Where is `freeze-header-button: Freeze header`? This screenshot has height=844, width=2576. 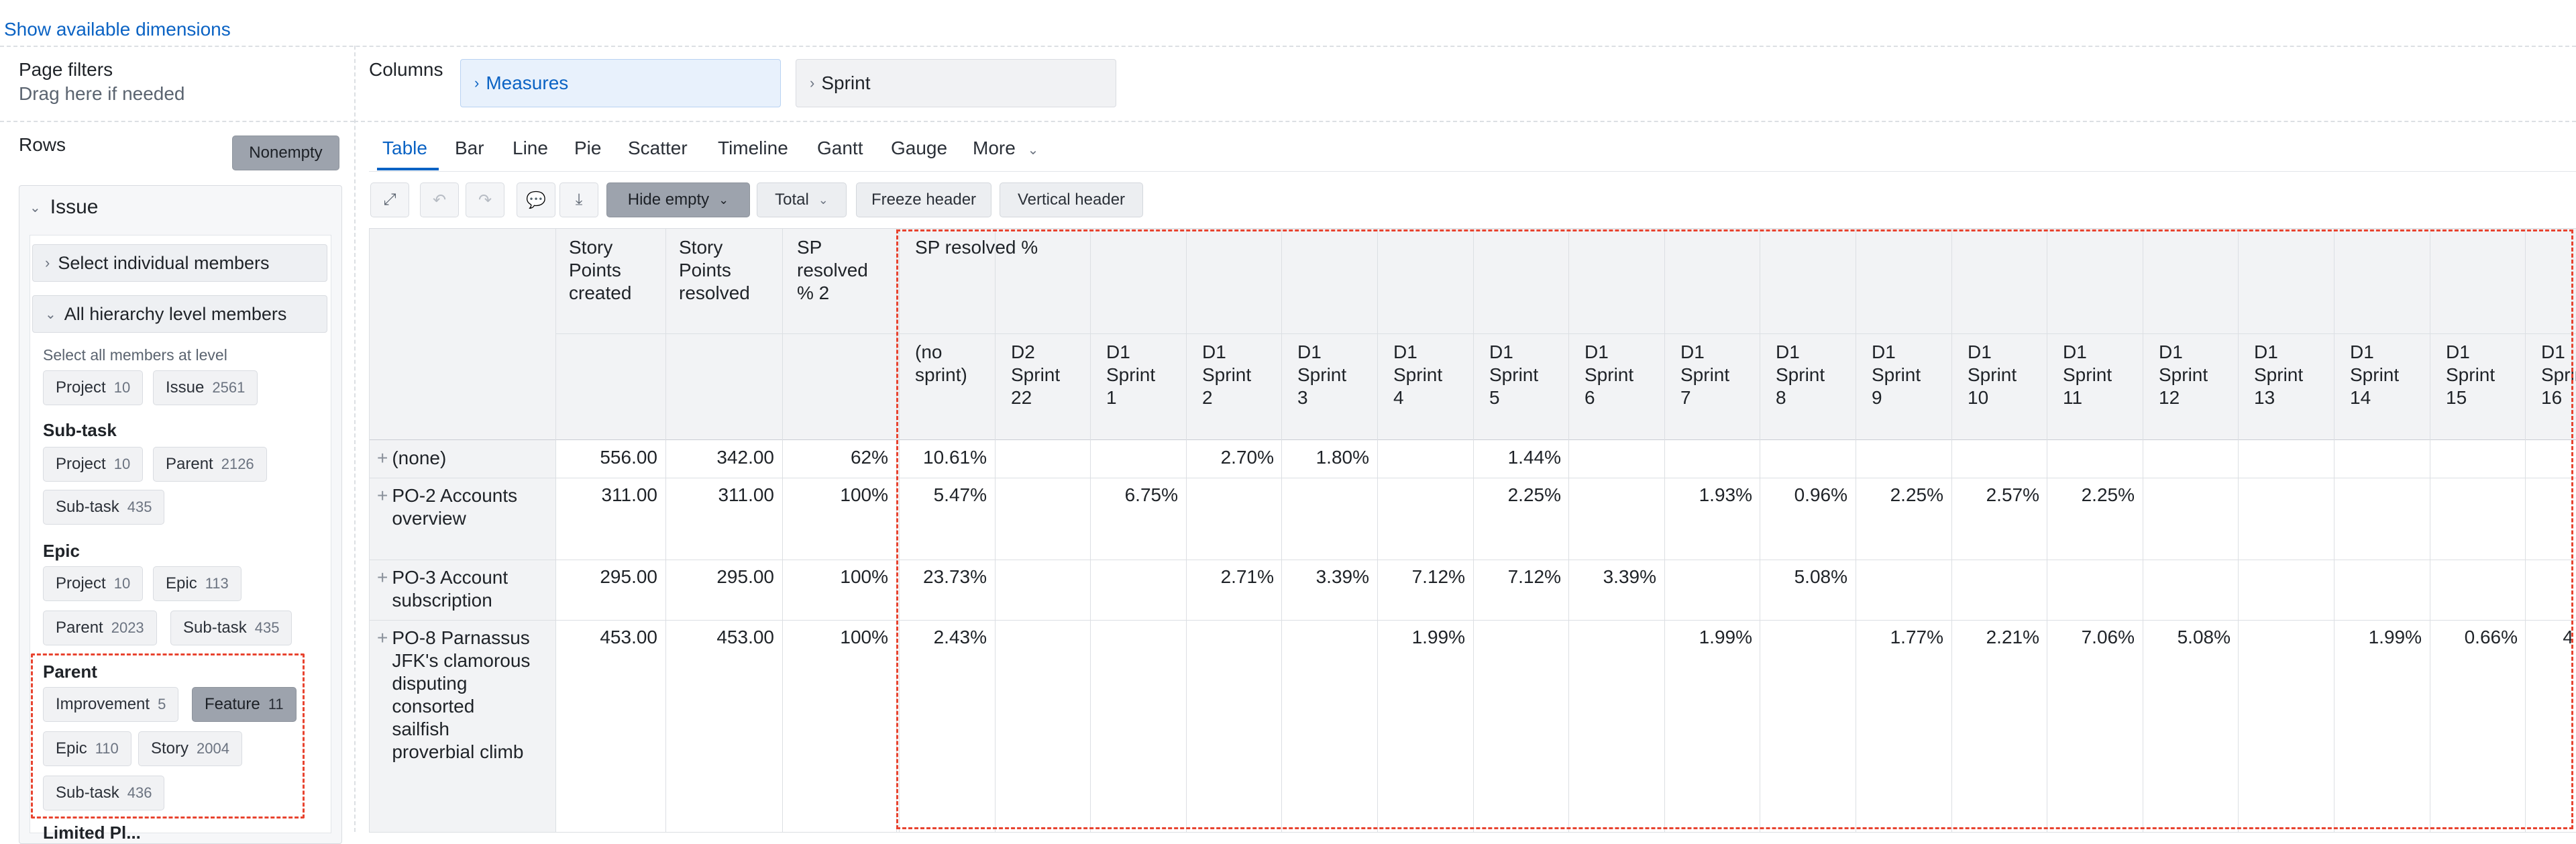
freeze-header-button: Freeze header is located at coordinates (923, 199).